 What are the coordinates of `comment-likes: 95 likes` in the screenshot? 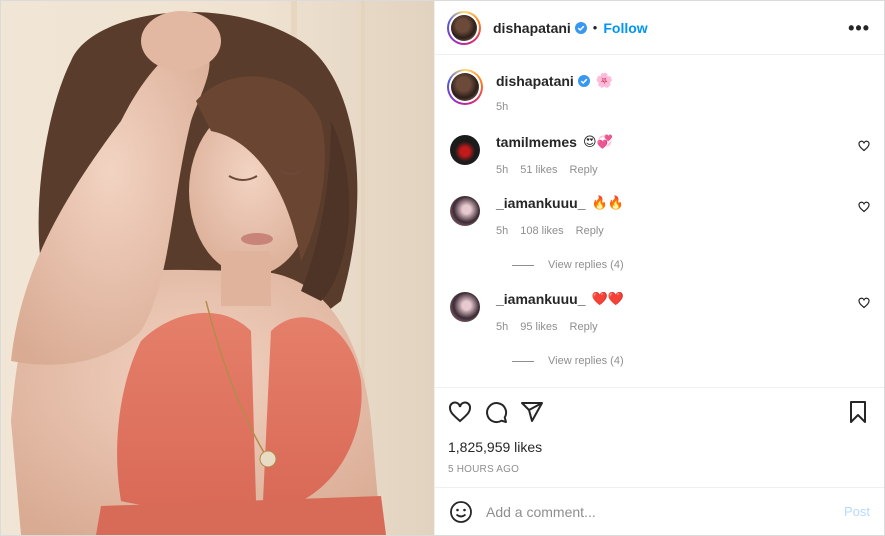 It's located at (538, 327).